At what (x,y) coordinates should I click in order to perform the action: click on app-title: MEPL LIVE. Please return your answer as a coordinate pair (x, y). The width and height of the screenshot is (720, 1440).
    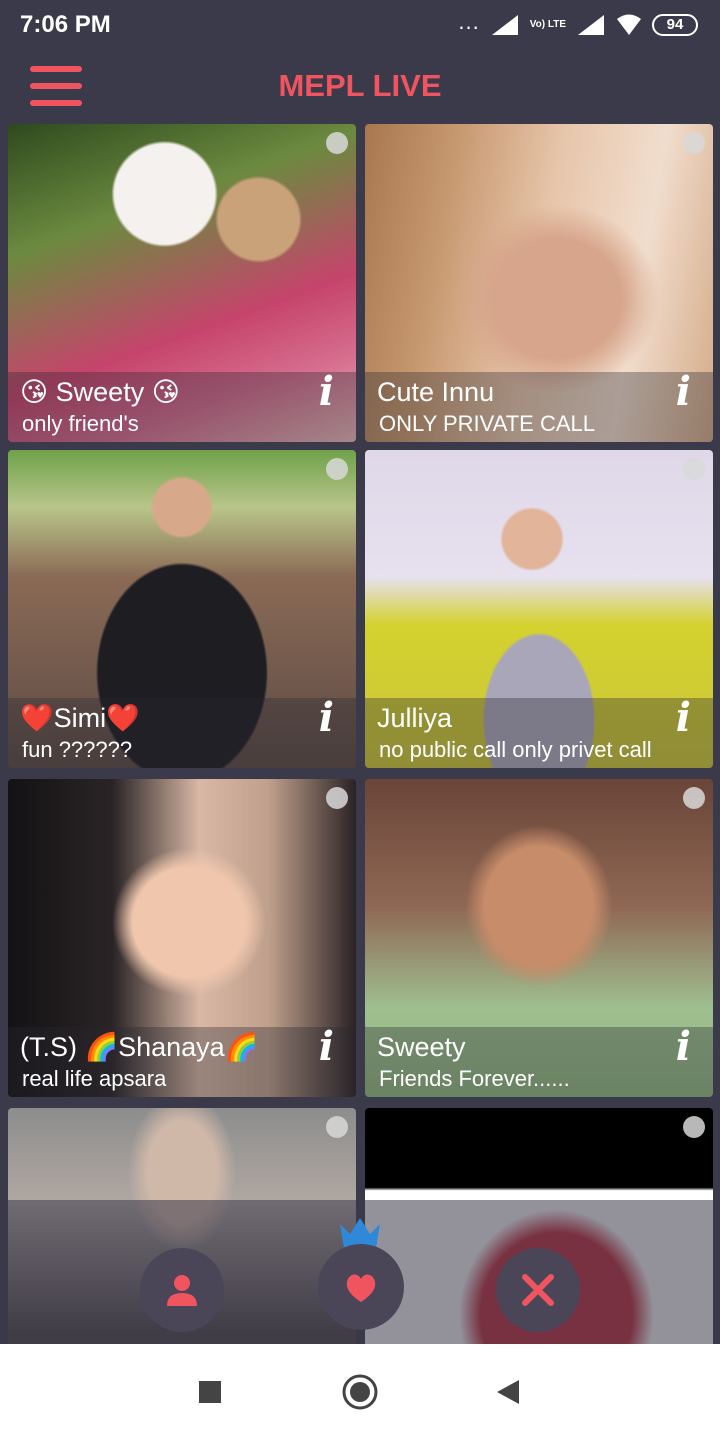
    Looking at the image, I should click on (360, 85).